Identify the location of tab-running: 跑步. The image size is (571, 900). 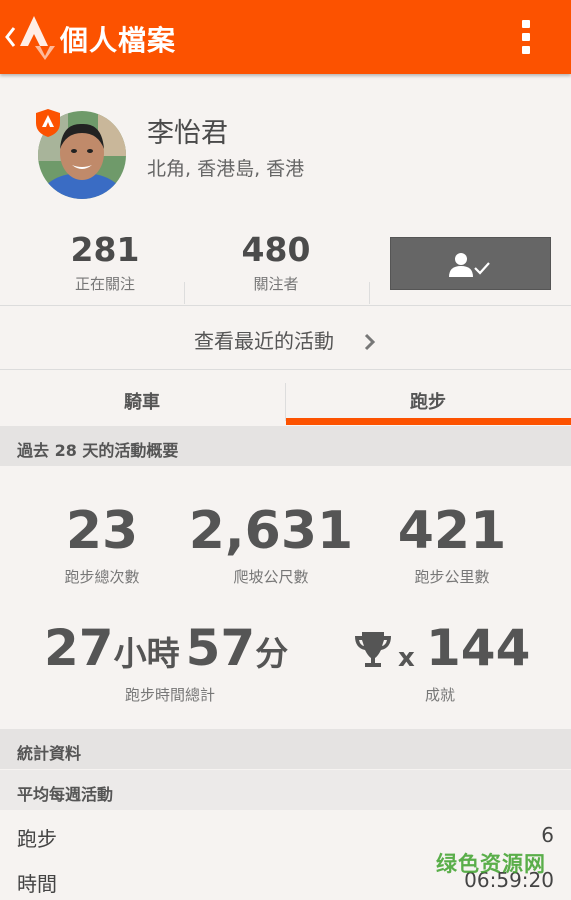
(428, 396).